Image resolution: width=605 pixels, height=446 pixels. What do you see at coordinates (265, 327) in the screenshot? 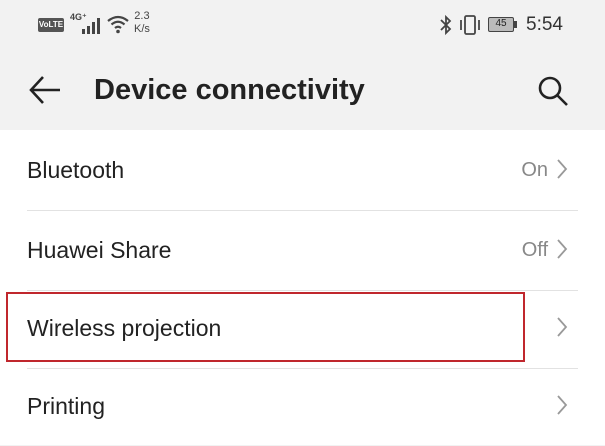
I see `highlight-box` at bounding box center [265, 327].